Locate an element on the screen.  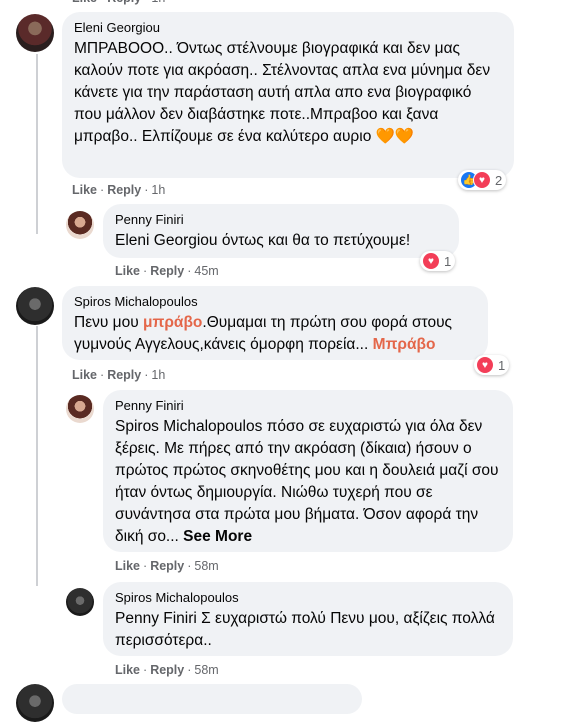
timestamp: 45m is located at coordinates (206, 271).